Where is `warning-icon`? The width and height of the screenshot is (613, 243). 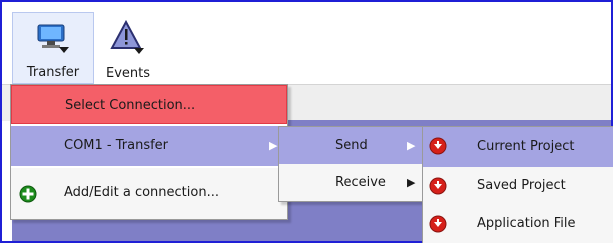
warning-icon is located at coordinates (127, 36).